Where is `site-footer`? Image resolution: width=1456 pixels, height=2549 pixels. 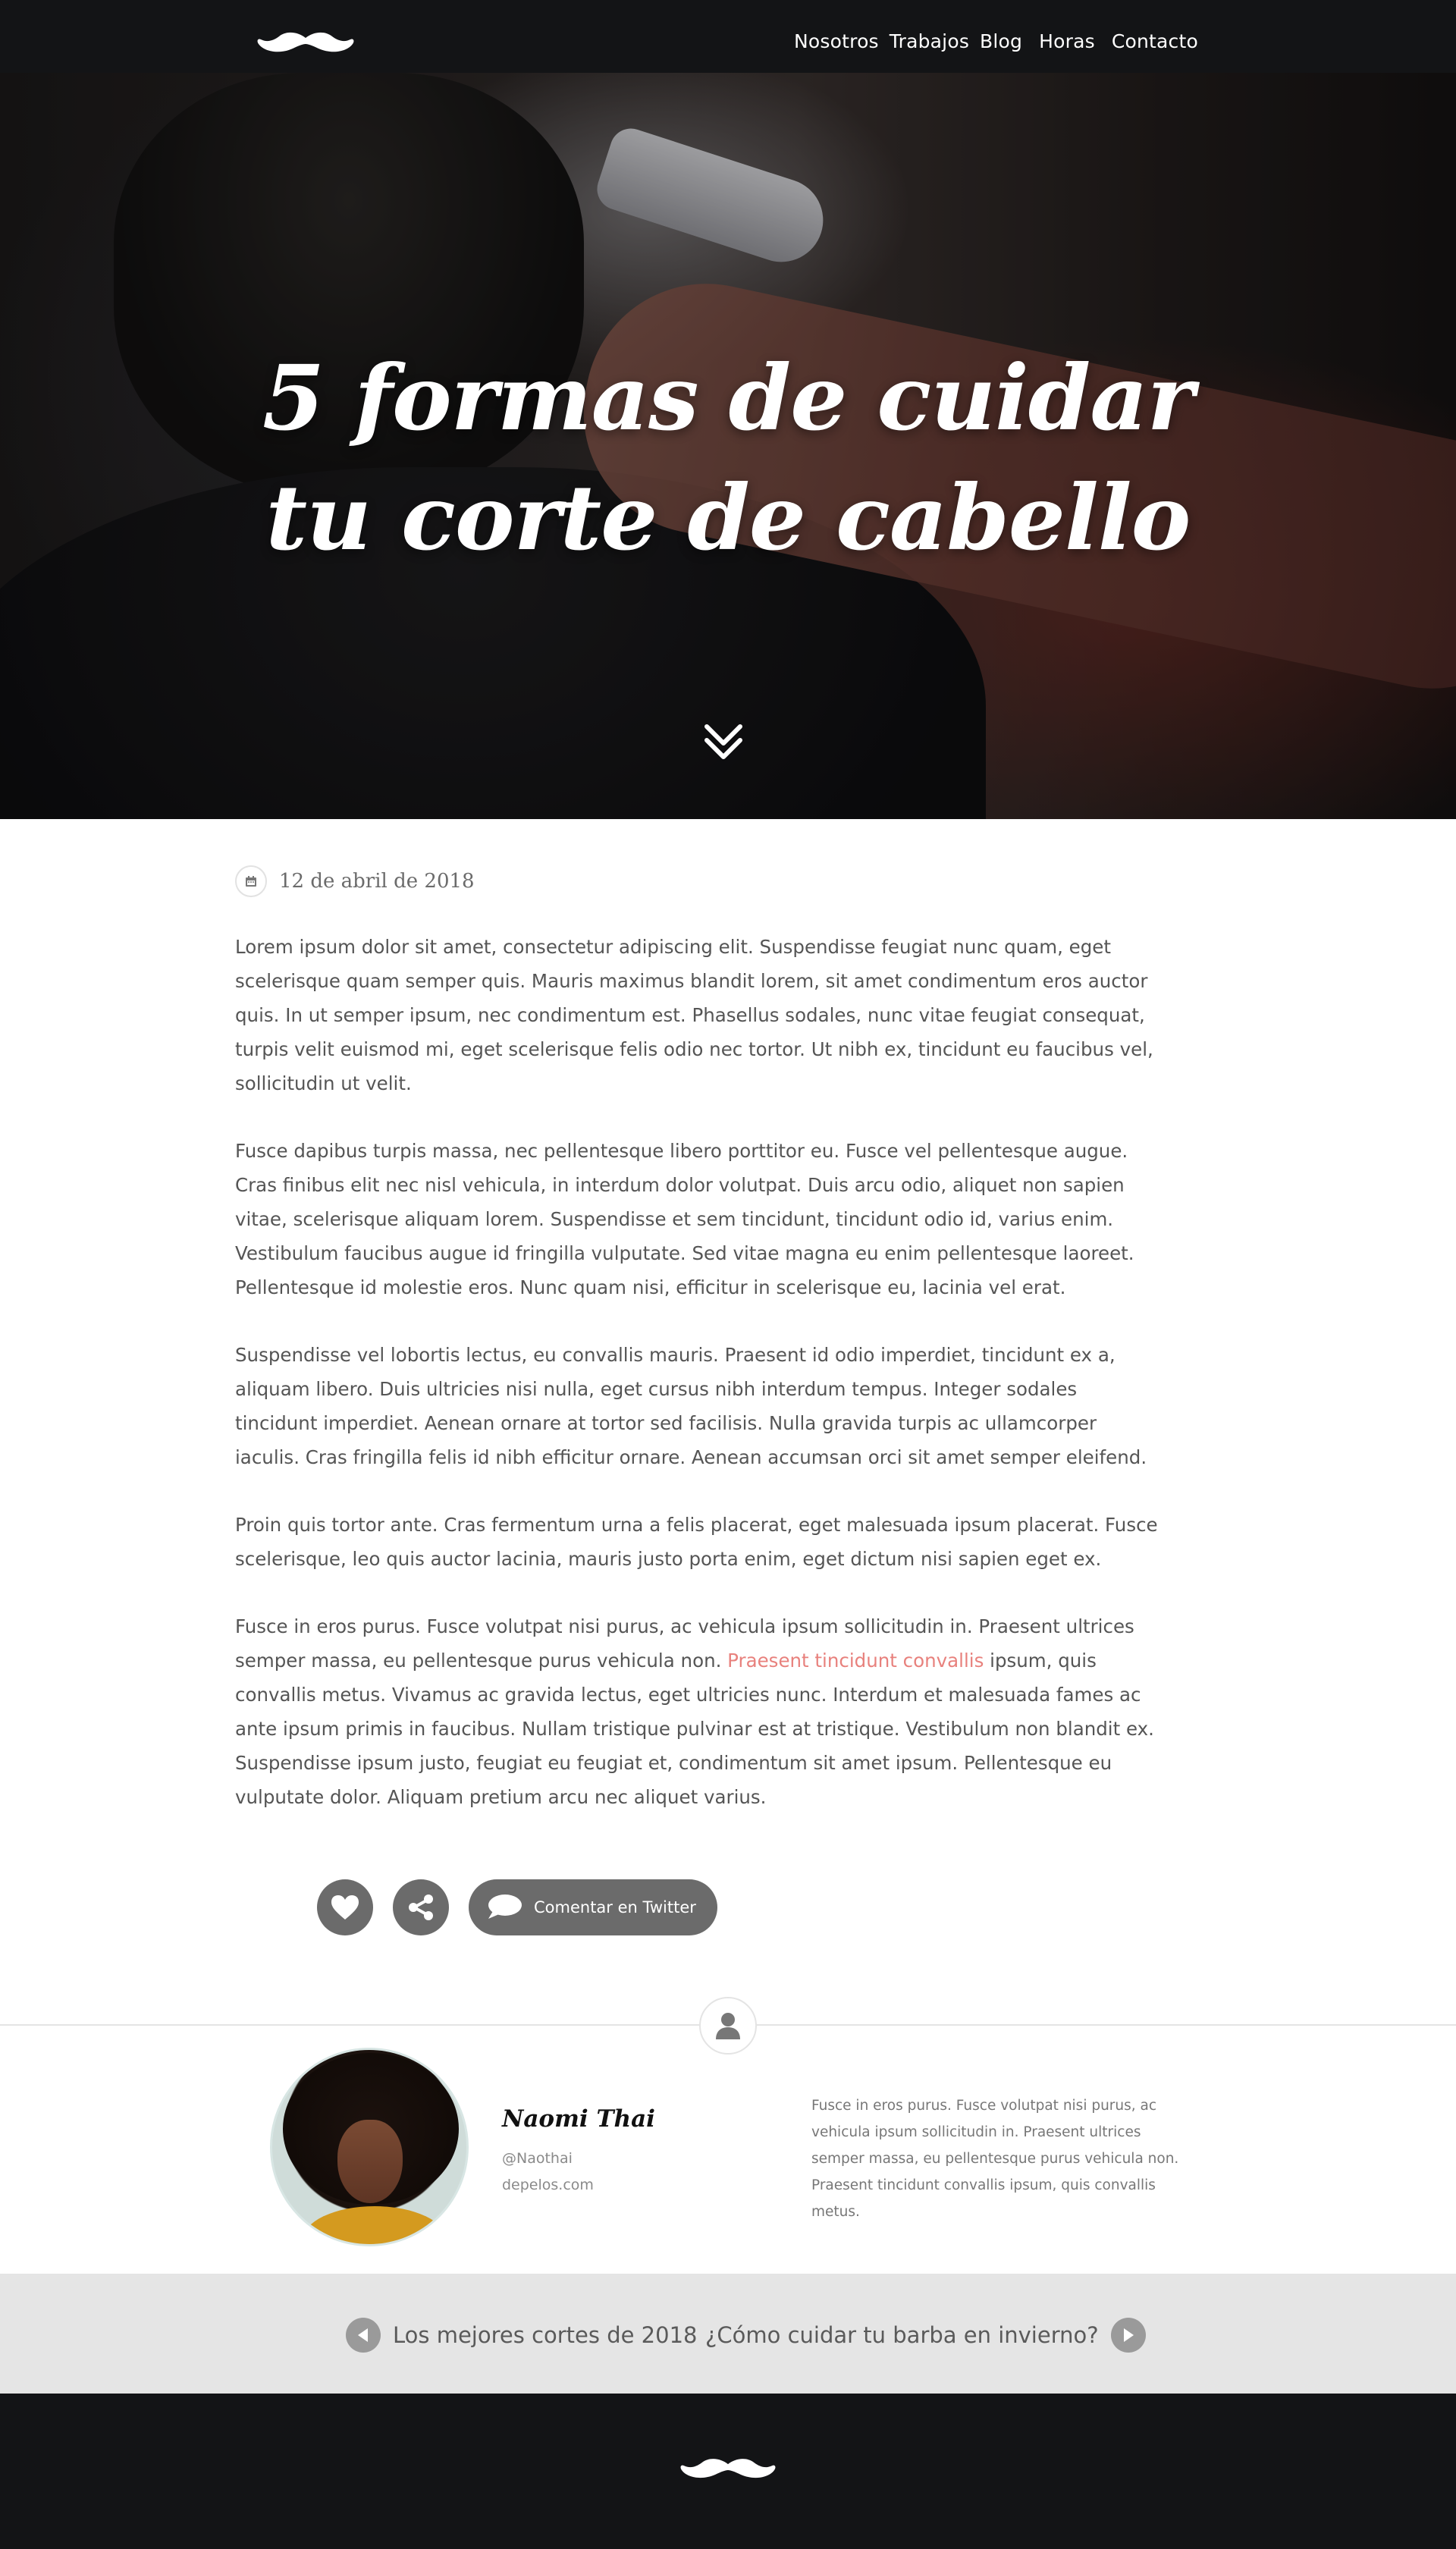 site-footer is located at coordinates (728, 2471).